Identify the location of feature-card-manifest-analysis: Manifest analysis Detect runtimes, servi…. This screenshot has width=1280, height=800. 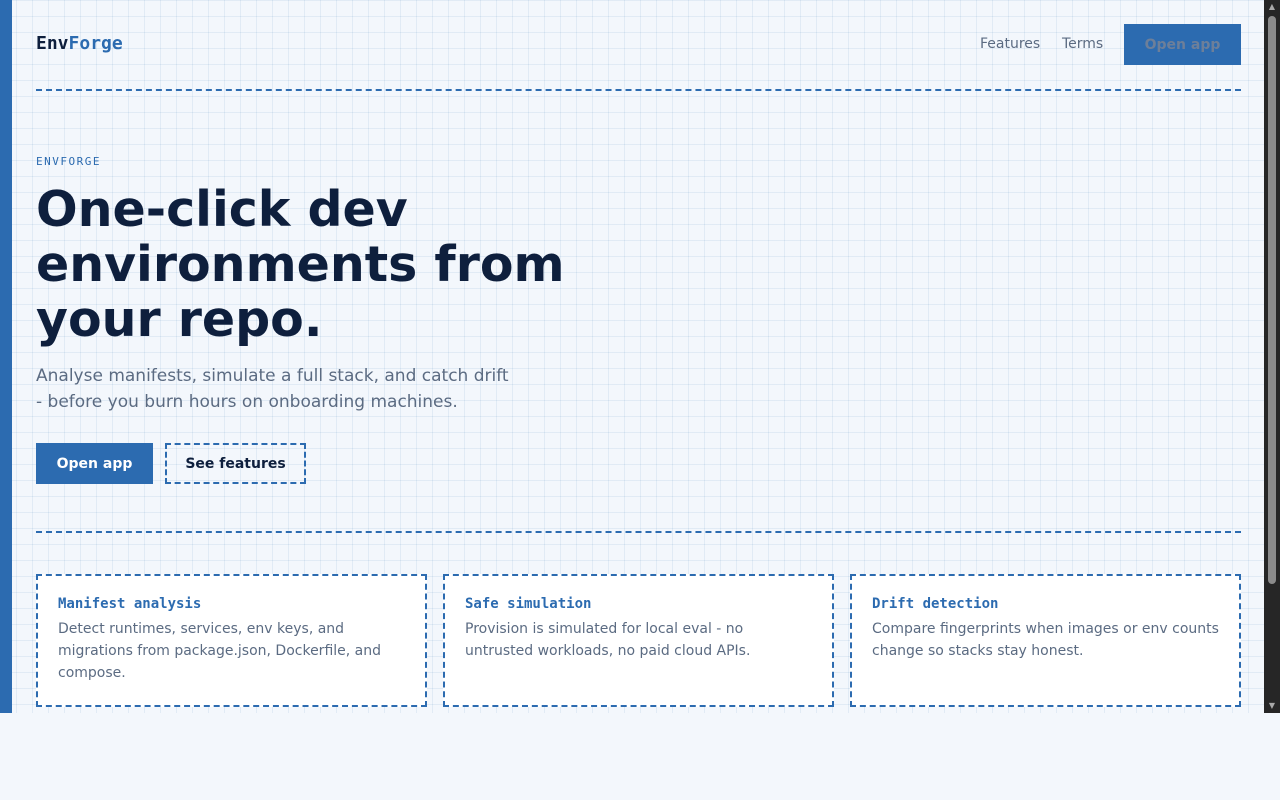
(231, 640).